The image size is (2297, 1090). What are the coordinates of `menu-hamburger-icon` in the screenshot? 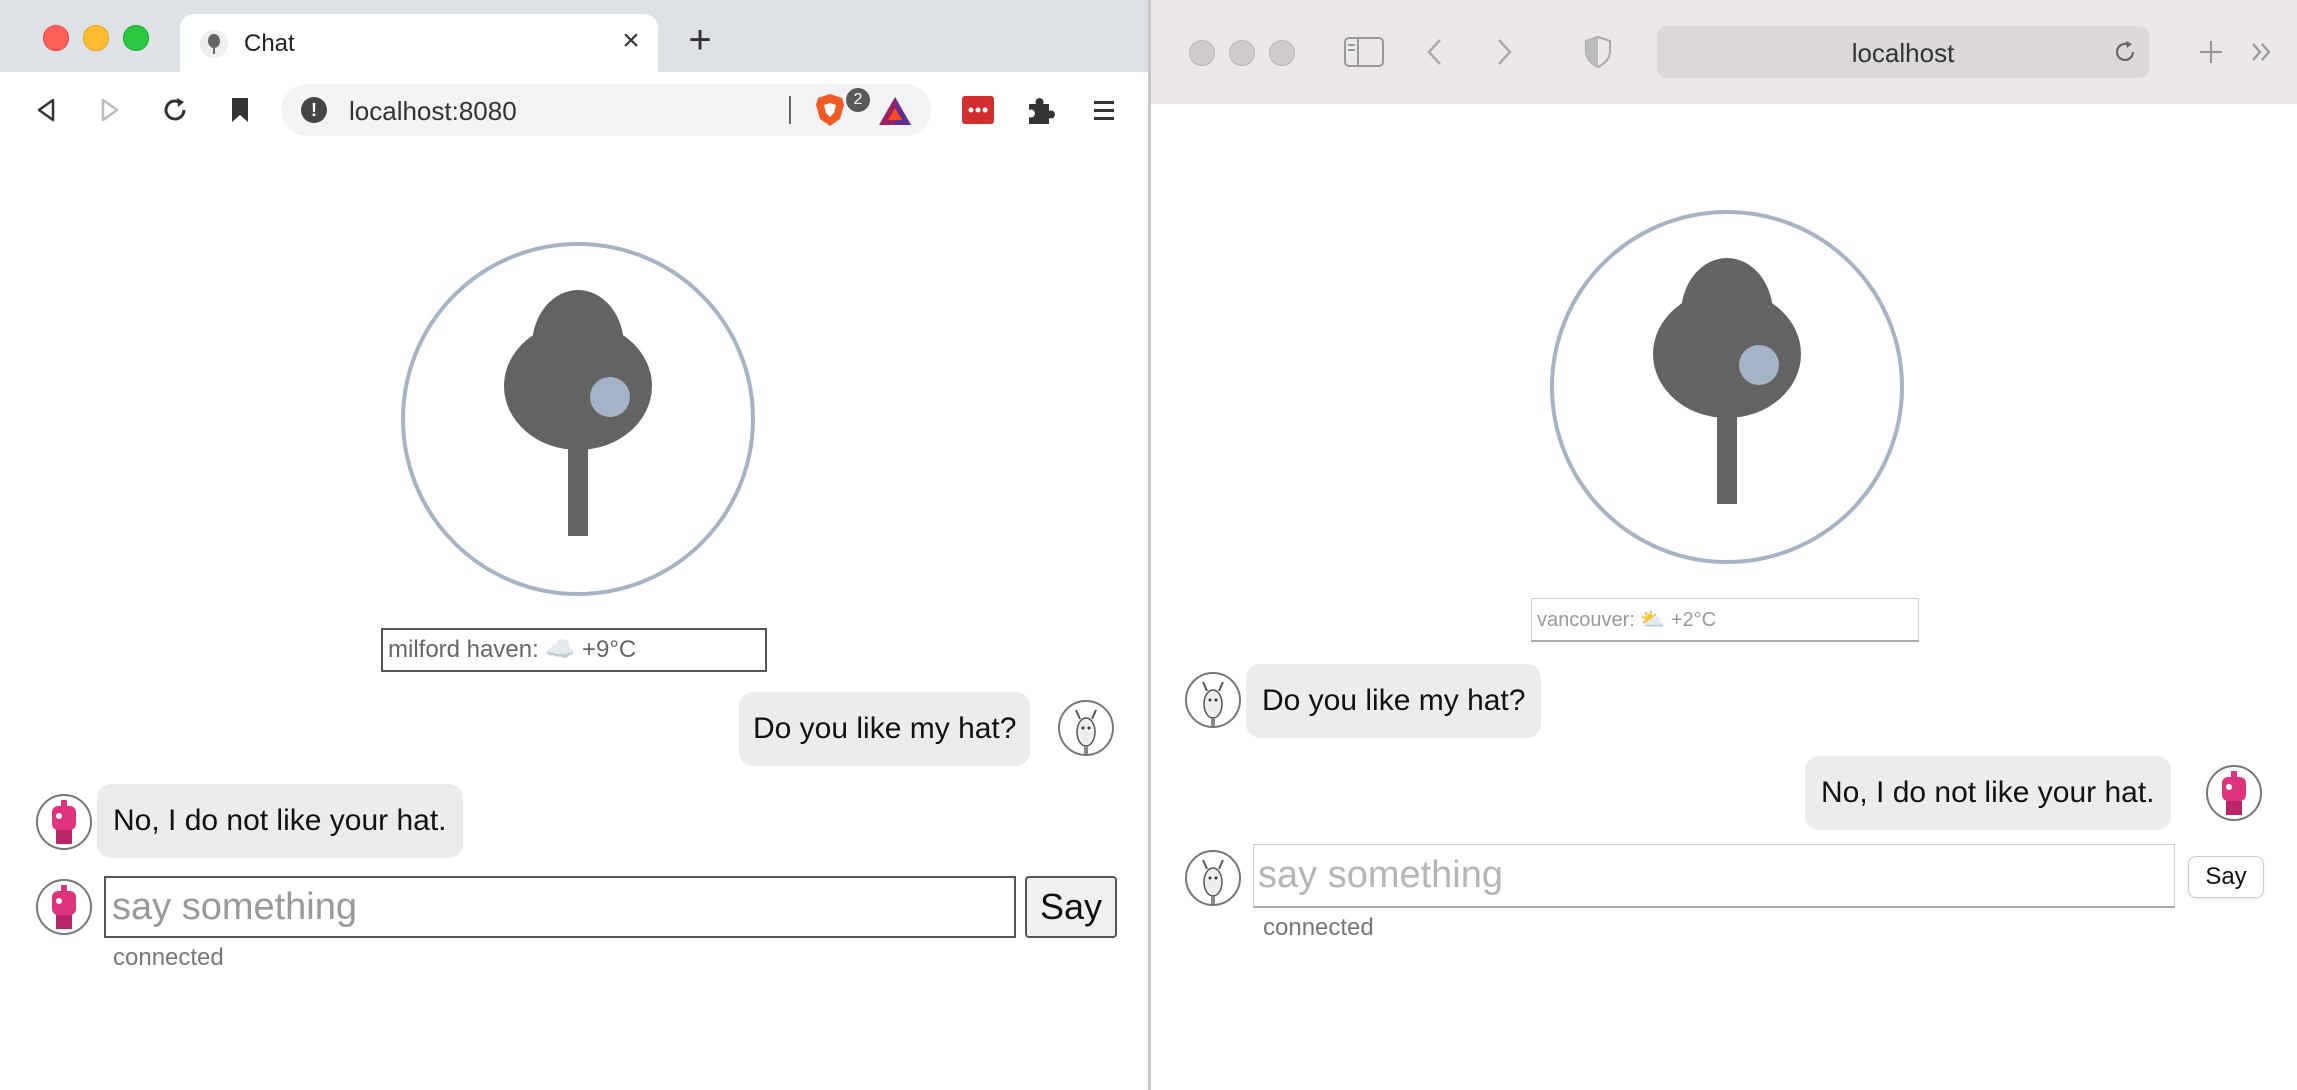 It's located at (1104, 110).